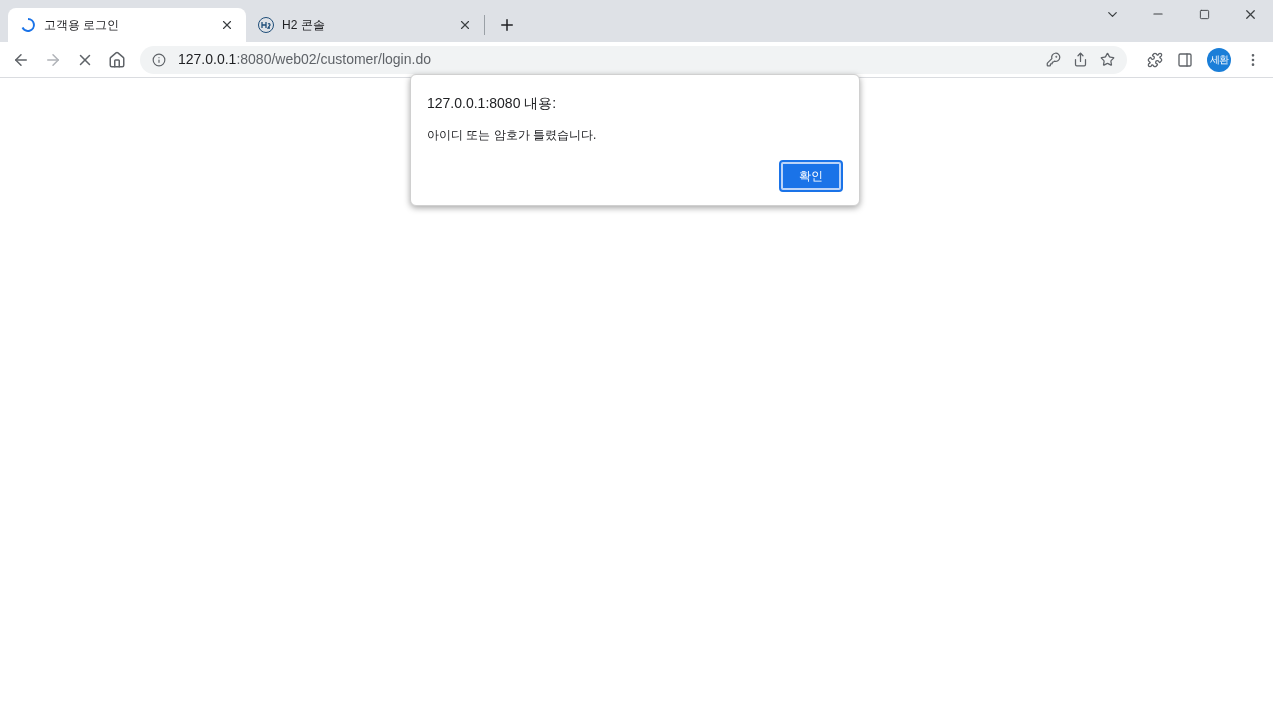 The image size is (1273, 718). I want to click on dialog-message: 아이디 또는 암호가 틀렸습니다., so click(512, 135).